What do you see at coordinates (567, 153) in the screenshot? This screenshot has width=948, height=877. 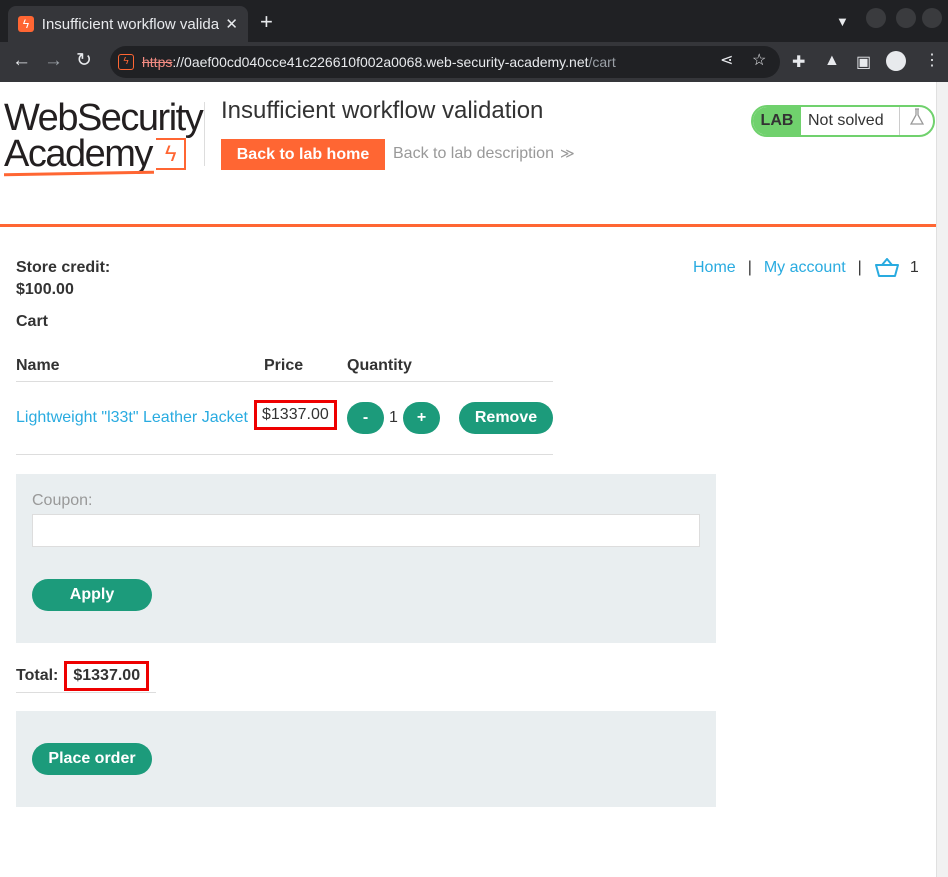 I see `double-chevron-right-icon: ≫` at bounding box center [567, 153].